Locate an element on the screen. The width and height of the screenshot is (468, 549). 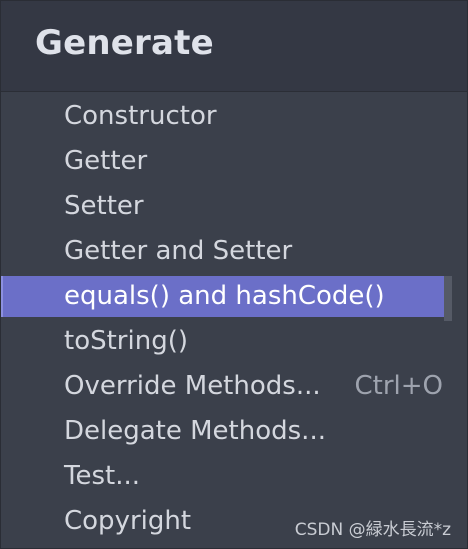
menu-item-constructor: Constructor is located at coordinates (234, 116).